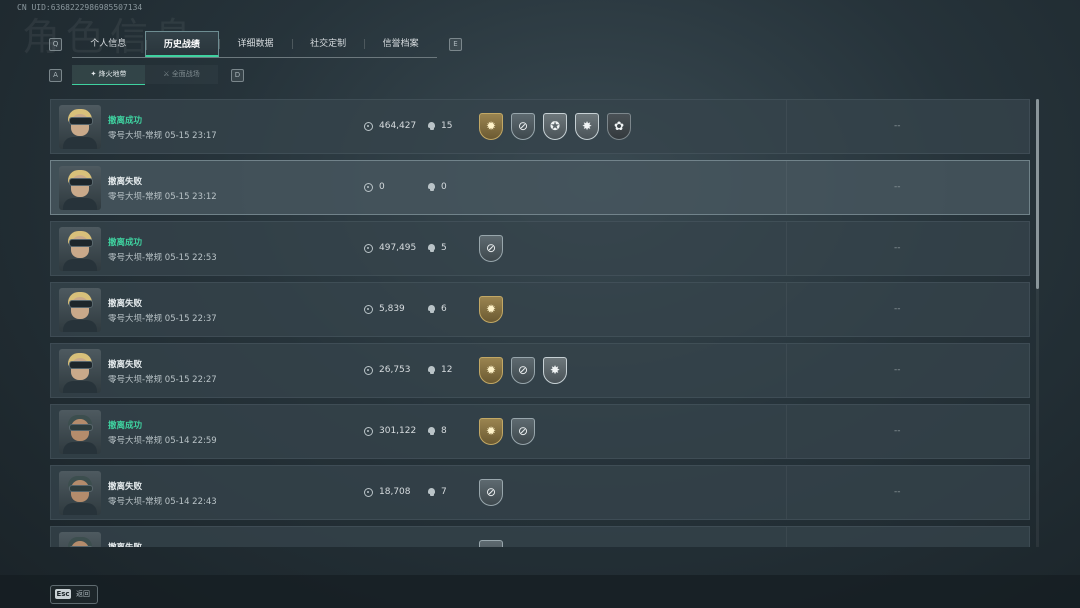  What do you see at coordinates (619, 126) in the screenshot?
I see `trophy-medal-icon: ✿` at bounding box center [619, 126].